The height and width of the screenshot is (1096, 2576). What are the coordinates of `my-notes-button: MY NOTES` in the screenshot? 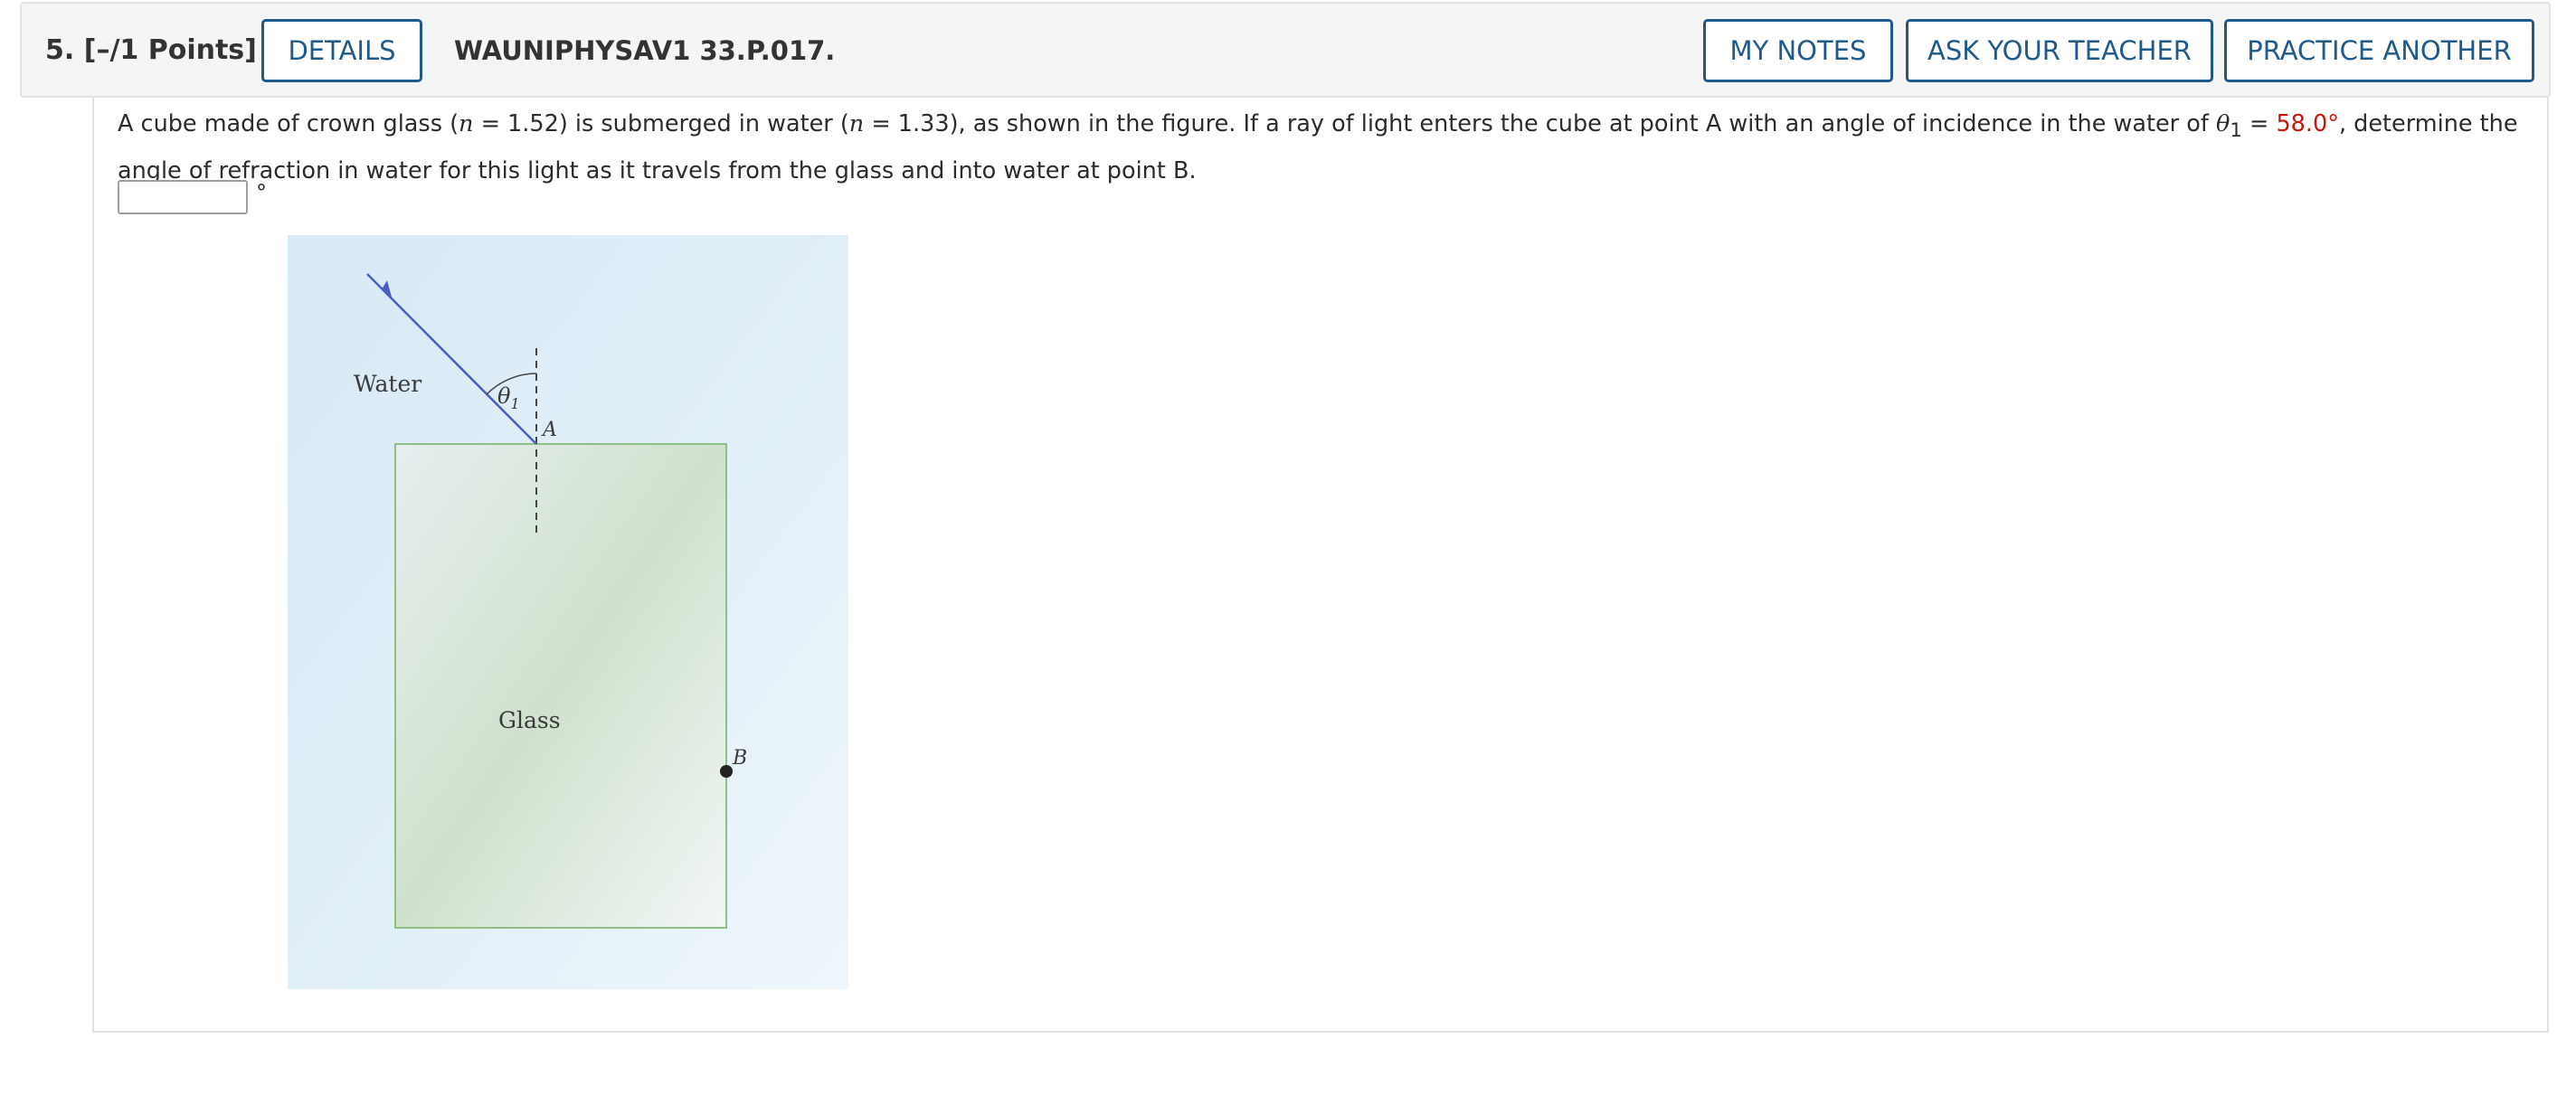 It's located at (1798, 50).